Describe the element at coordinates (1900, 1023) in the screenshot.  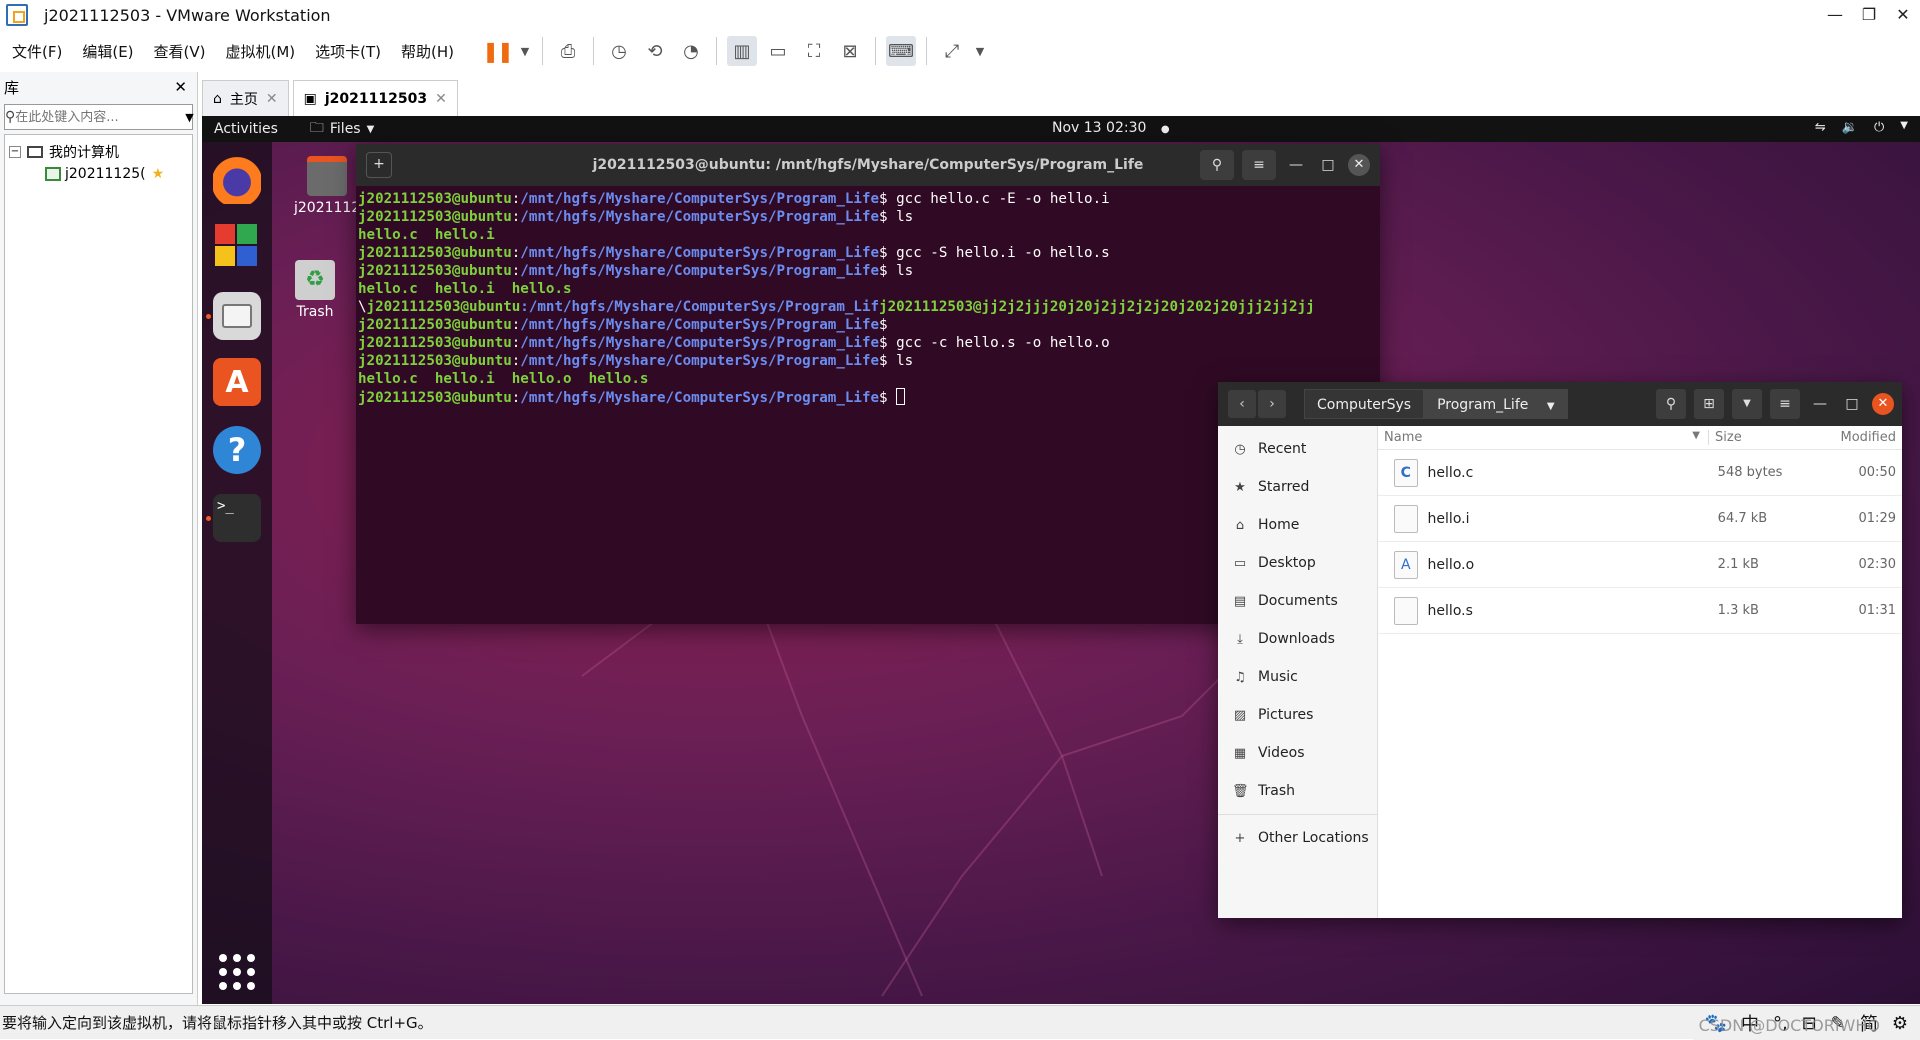
I see `ime-settings-icon: ⚙` at that location.